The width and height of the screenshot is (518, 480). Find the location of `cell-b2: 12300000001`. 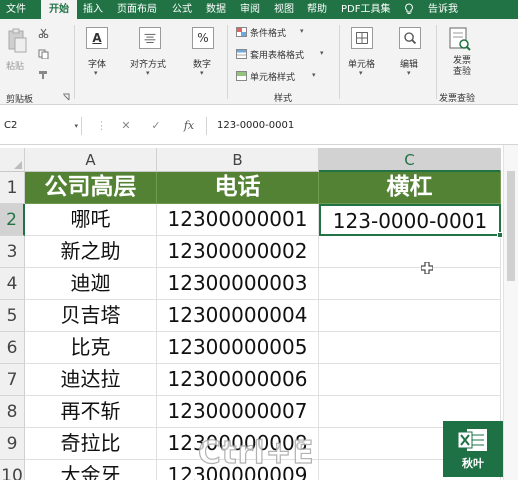

cell-b2: 12300000001 is located at coordinates (238, 220).